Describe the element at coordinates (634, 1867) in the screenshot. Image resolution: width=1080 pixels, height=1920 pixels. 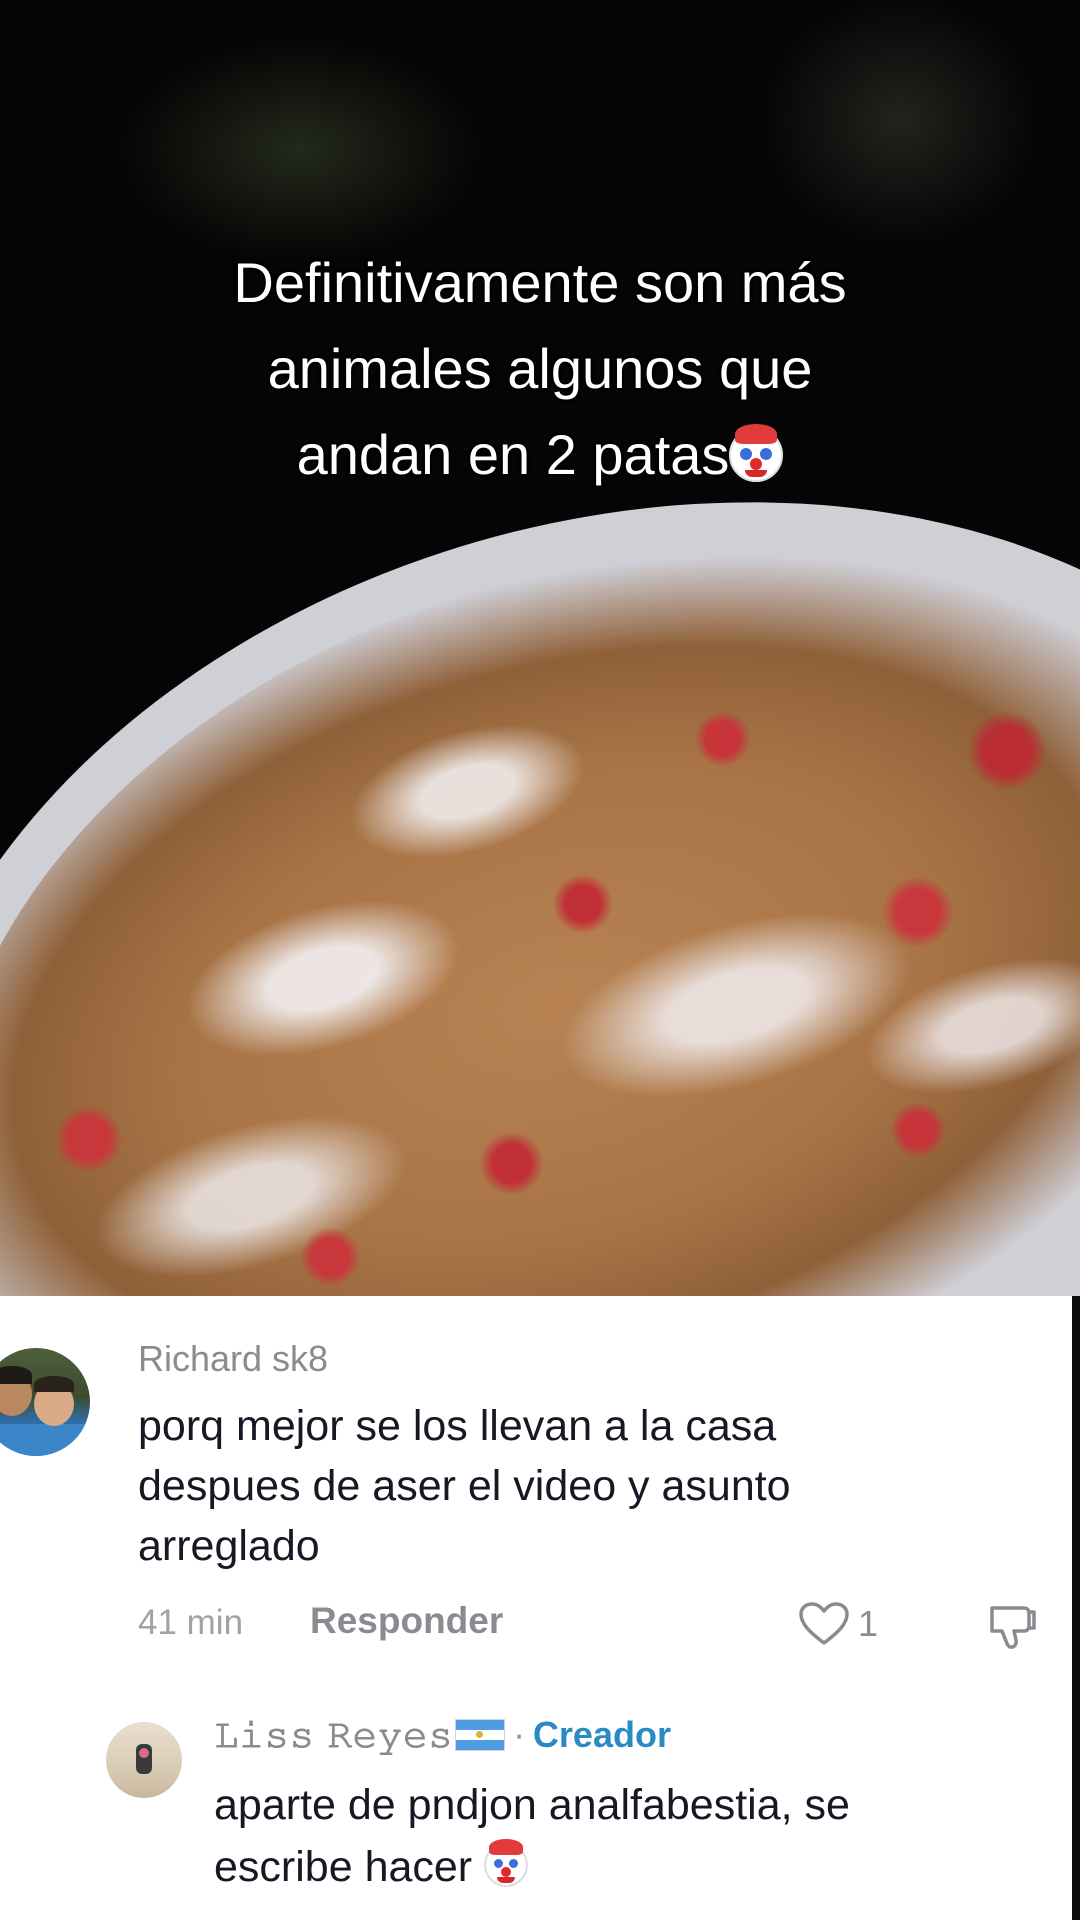
I see `reply-text-line-2-wrap: escribe hacer` at that location.